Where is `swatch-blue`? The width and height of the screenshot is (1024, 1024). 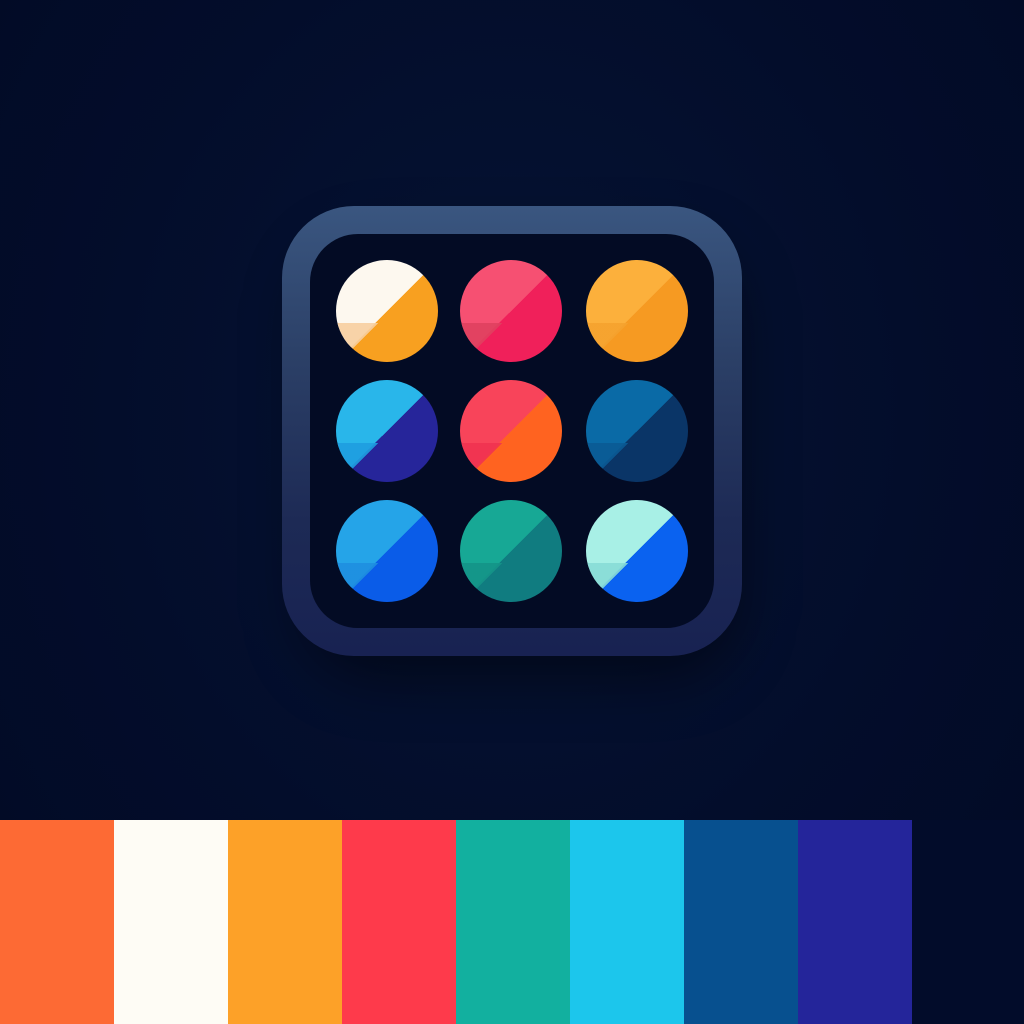
swatch-blue is located at coordinates (741, 922).